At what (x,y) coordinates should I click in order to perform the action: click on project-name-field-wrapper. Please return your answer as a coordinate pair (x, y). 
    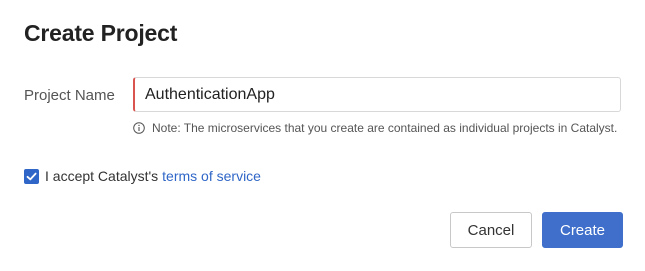
    Looking at the image, I should click on (377, 94).